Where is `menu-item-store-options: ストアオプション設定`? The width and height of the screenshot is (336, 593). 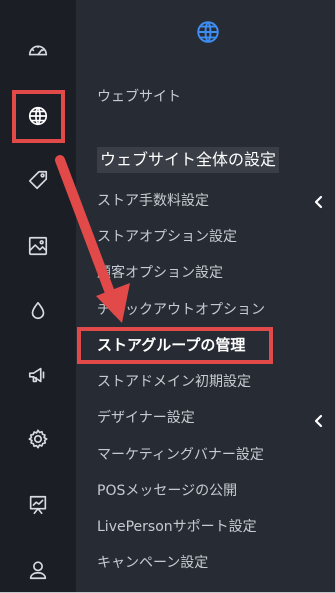
menu-item-store-options: ストアオプション設定 is located at coordinates (167, 237).